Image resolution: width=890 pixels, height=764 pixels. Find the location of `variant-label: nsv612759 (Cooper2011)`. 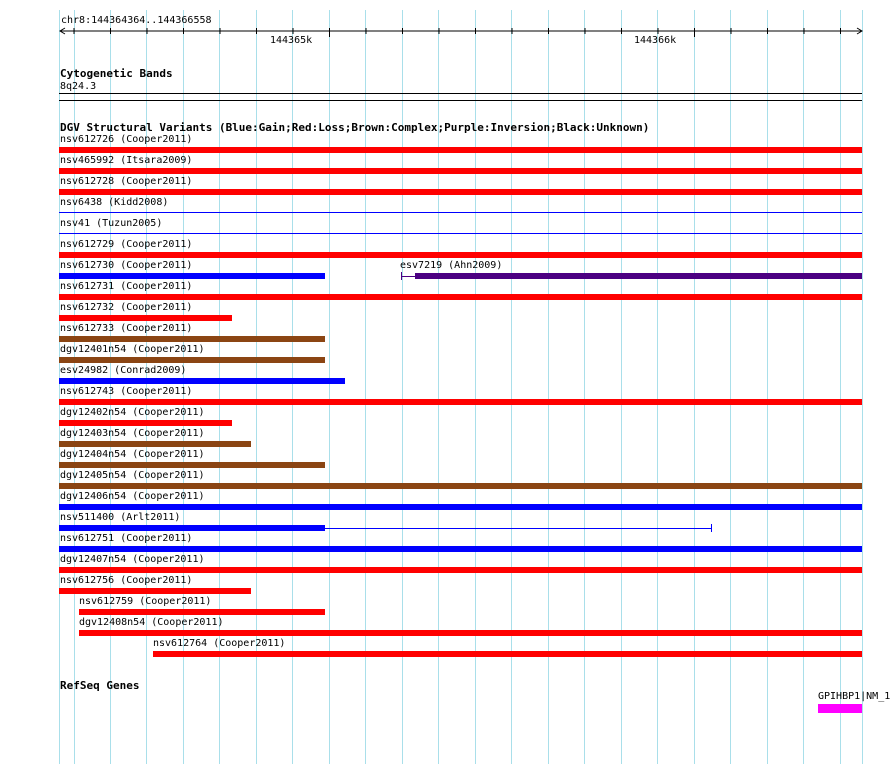

variant-label: nsv612759 (Cooper2011) is located at coordinates (145, 602).